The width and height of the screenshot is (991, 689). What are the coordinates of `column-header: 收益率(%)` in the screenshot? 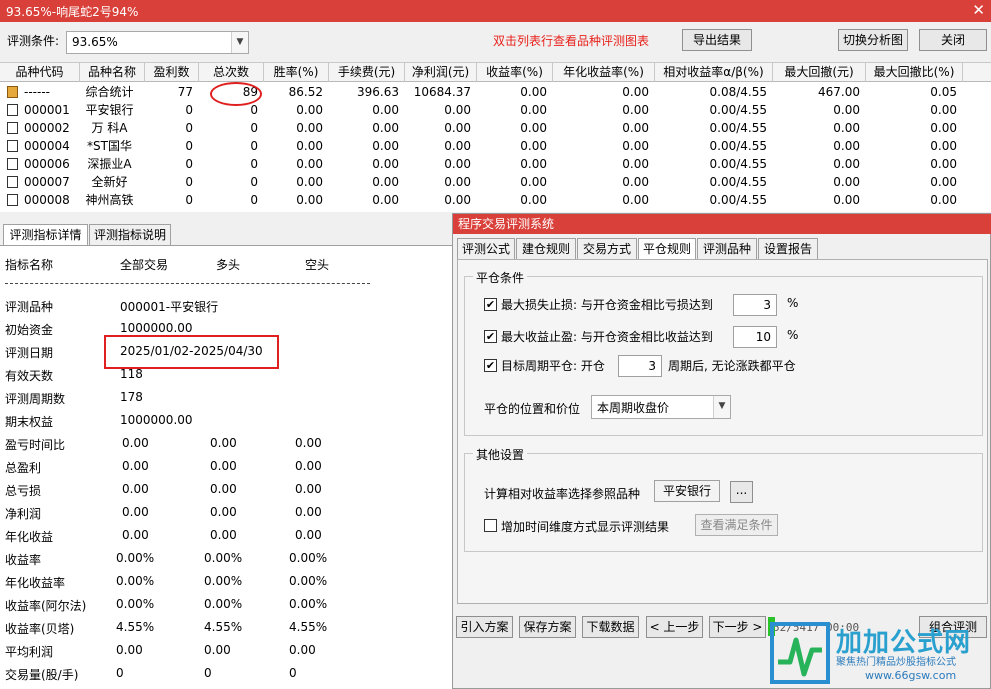 It's located at (515, 72).